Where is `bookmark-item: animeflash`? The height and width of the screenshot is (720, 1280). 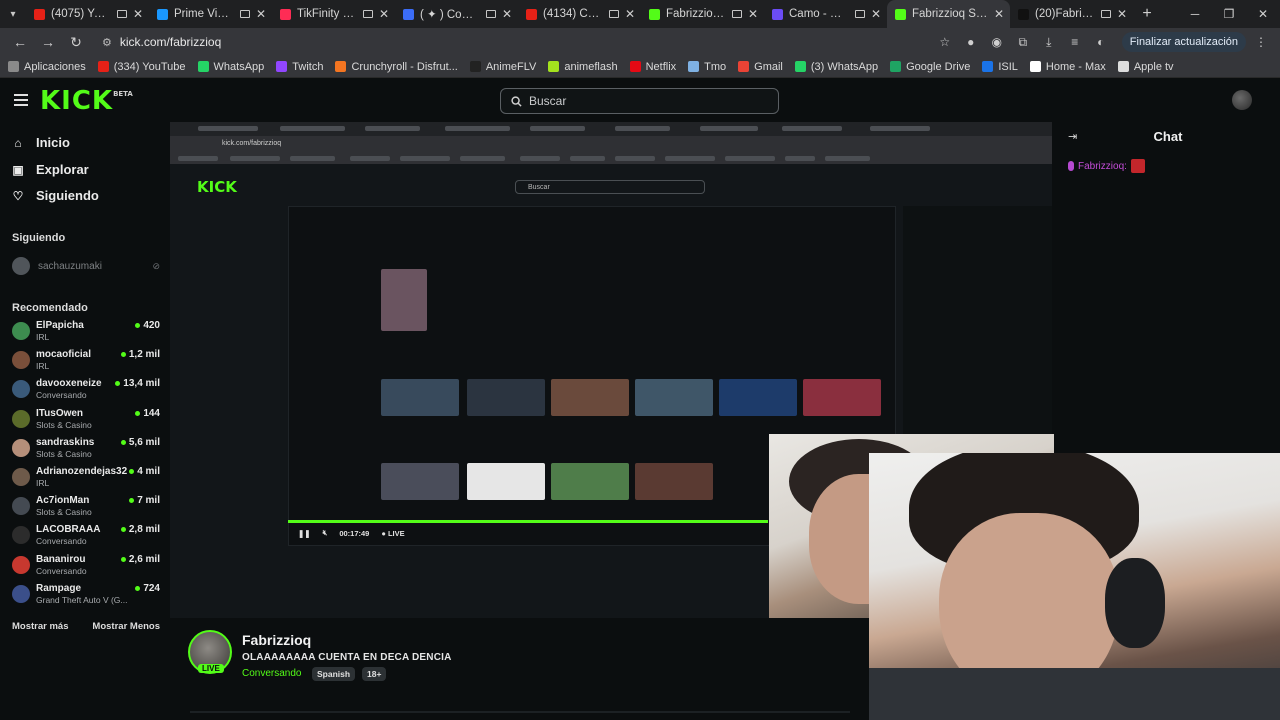
bookmark-item: animeflash is located at coordinates (583, 67).